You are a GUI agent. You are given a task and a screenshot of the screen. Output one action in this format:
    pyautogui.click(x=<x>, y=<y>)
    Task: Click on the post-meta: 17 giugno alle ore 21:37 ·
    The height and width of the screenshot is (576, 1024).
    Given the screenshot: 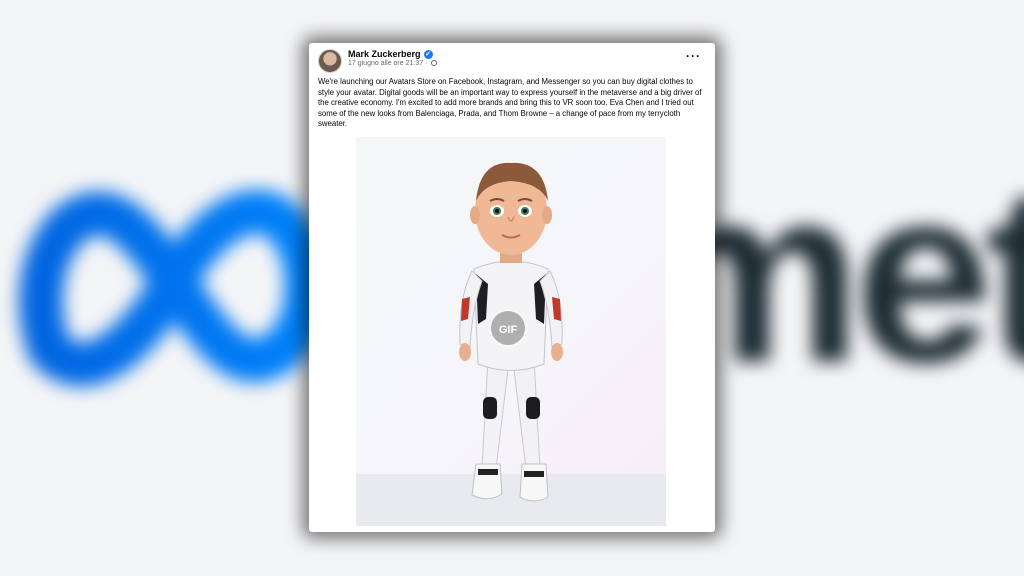 What is the action you would take?
    pyautogui.click(x=393, y=63)
    